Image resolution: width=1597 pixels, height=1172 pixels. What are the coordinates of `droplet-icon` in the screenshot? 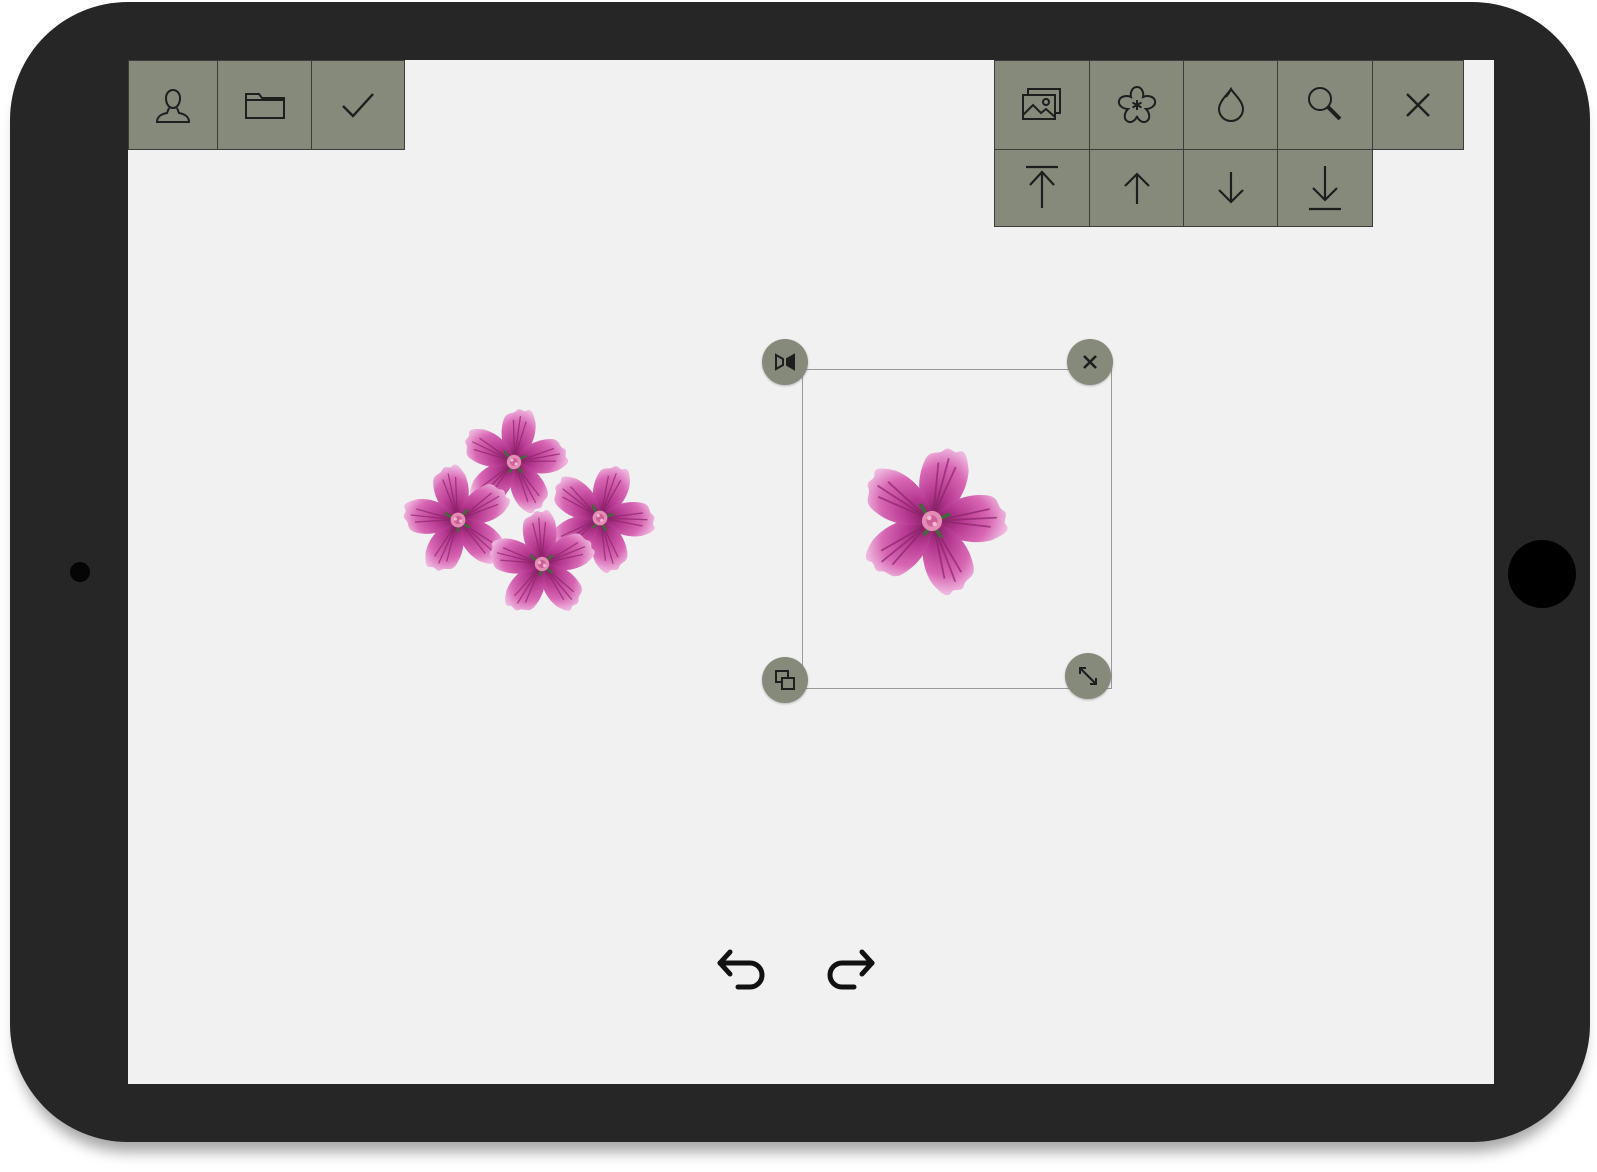 It's located at (1230, 104).